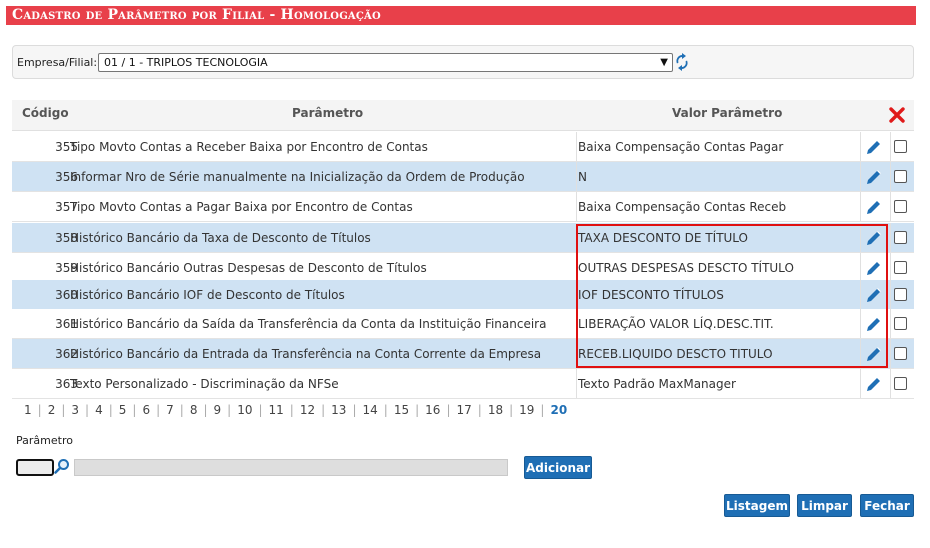 The height and width of the screenshot is (548, 930). What do you see at coordinates (401, 410) in the screenshot?
I see `page-link: 15` at bounding box center [401, 410].